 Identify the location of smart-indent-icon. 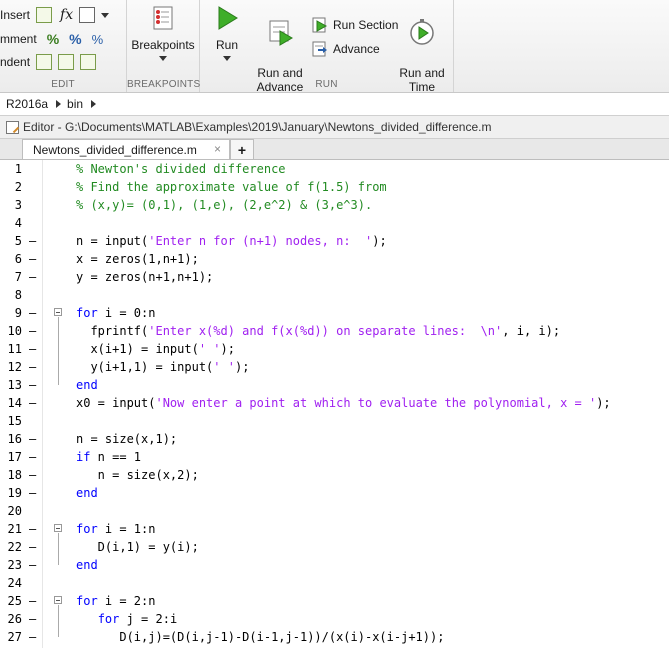
(44, 62).